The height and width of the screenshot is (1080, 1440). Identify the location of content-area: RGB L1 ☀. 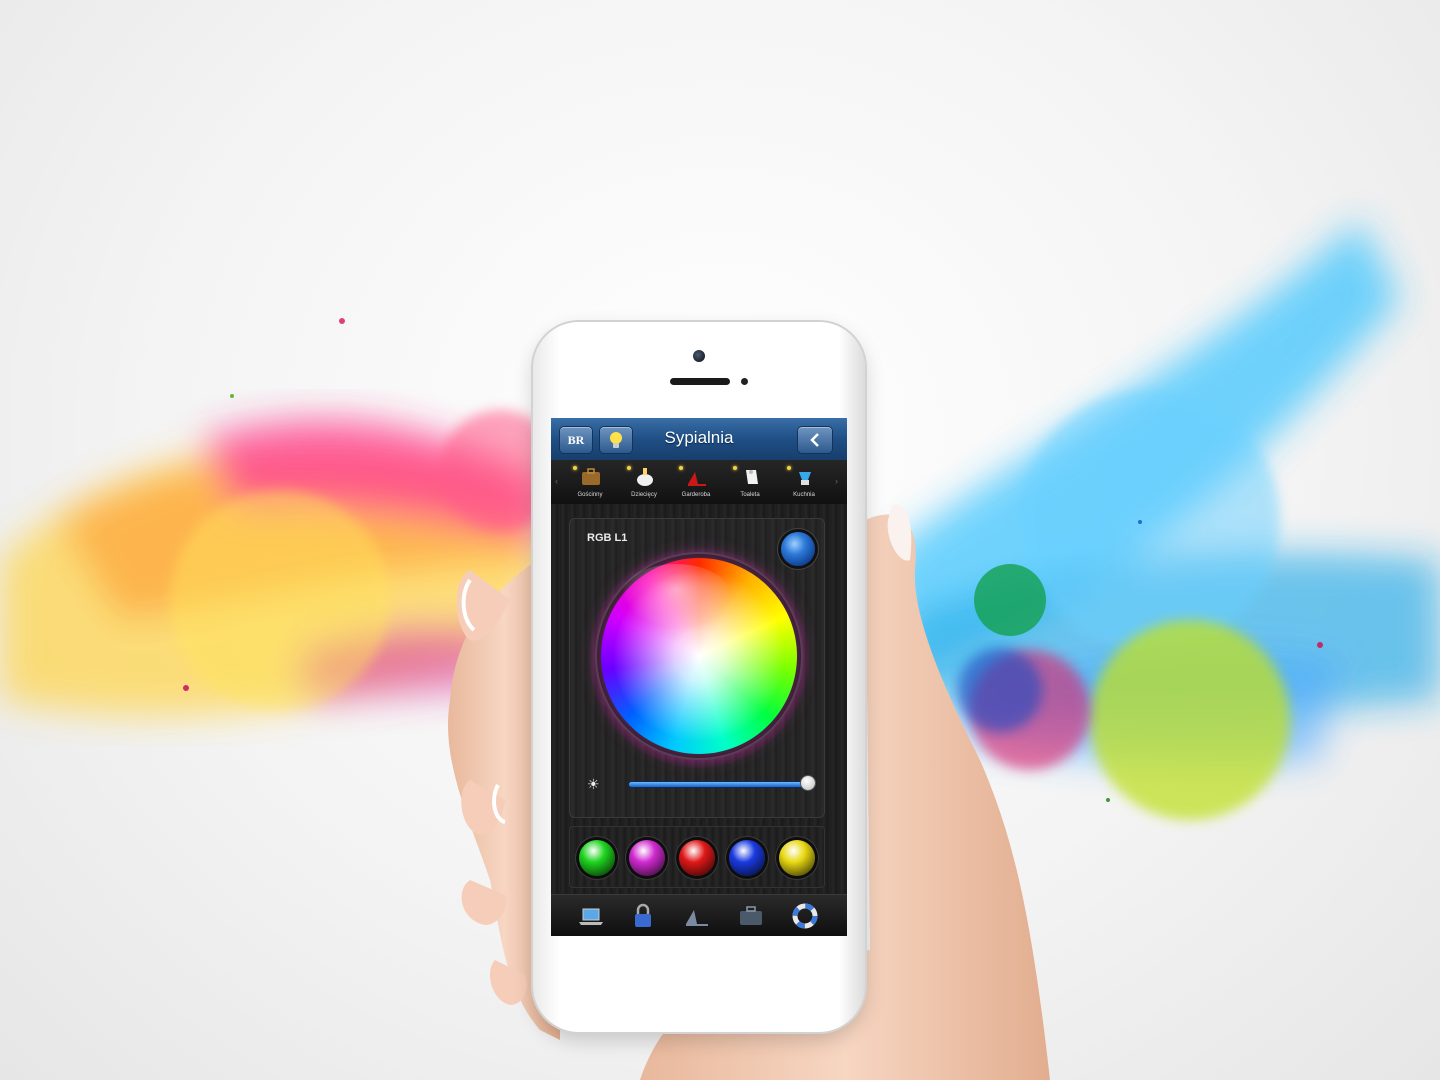
(699, 699).